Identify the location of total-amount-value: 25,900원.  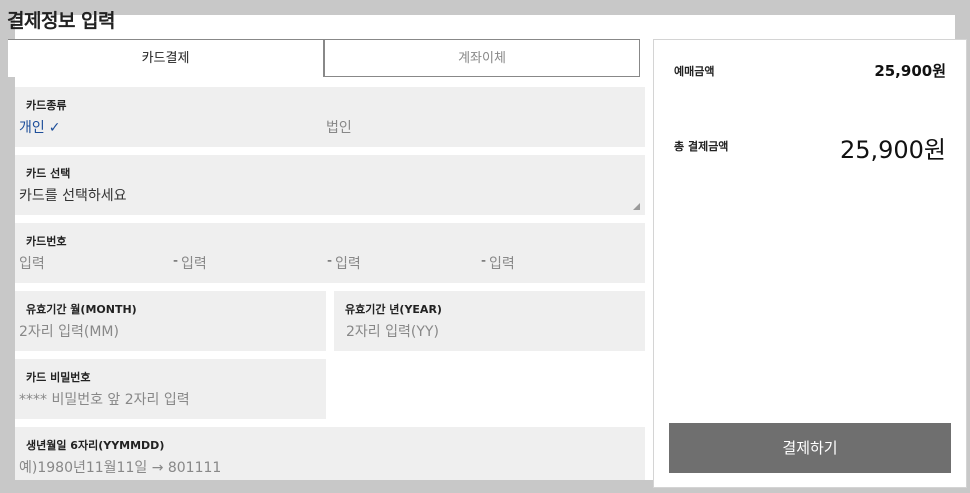
(892, 150).